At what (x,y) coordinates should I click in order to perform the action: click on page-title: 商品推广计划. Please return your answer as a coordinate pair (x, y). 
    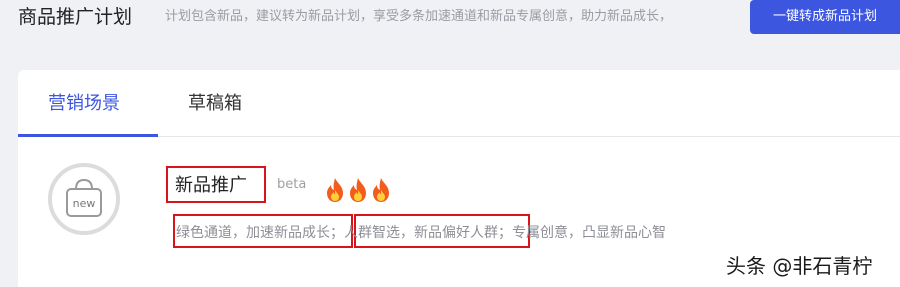
    Looking at the image, I should click on (75, 17).